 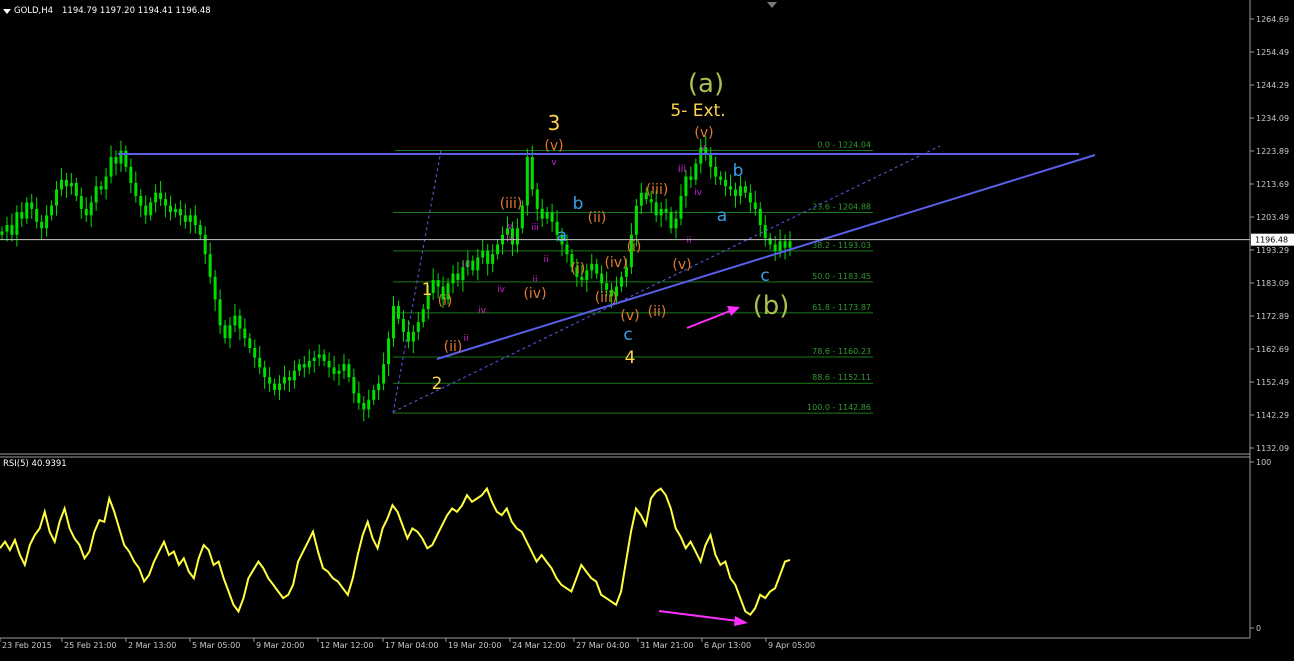 I want to click on wave-label: a, so click(x=562, y=236).